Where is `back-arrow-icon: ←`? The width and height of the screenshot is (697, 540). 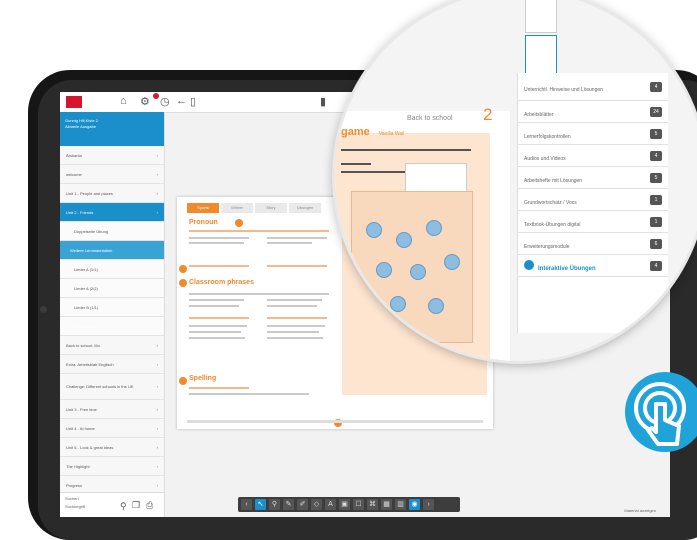 back-arrow-icon: ← is located at coordinates (181, 101).